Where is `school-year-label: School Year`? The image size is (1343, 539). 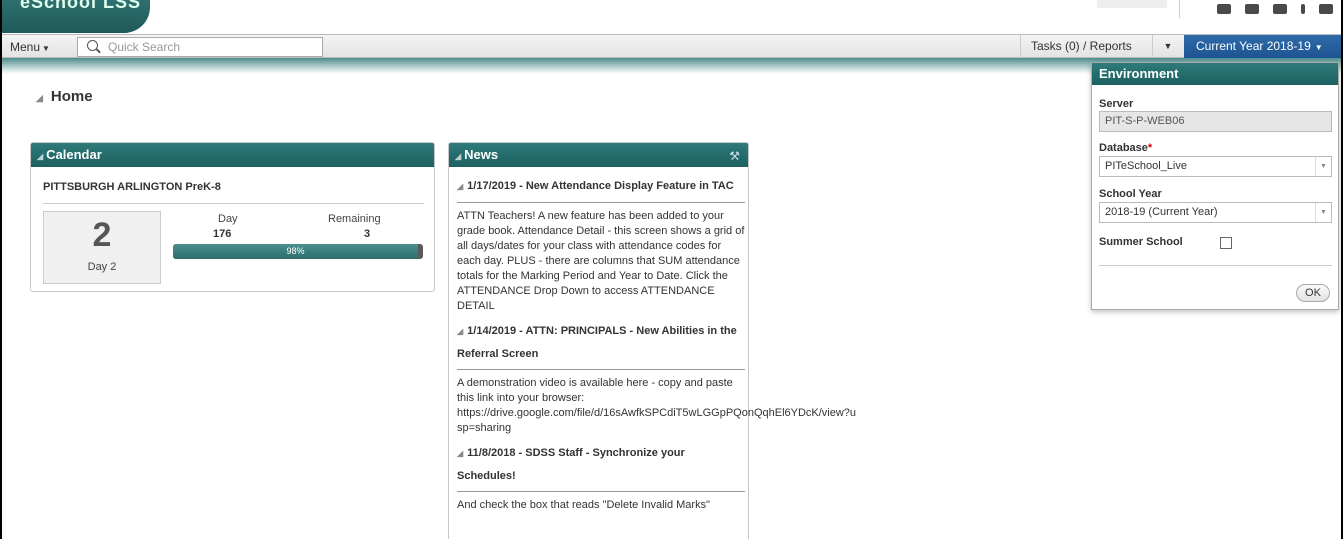
school-year-label: School Year is located at coordinates (1130, 194).